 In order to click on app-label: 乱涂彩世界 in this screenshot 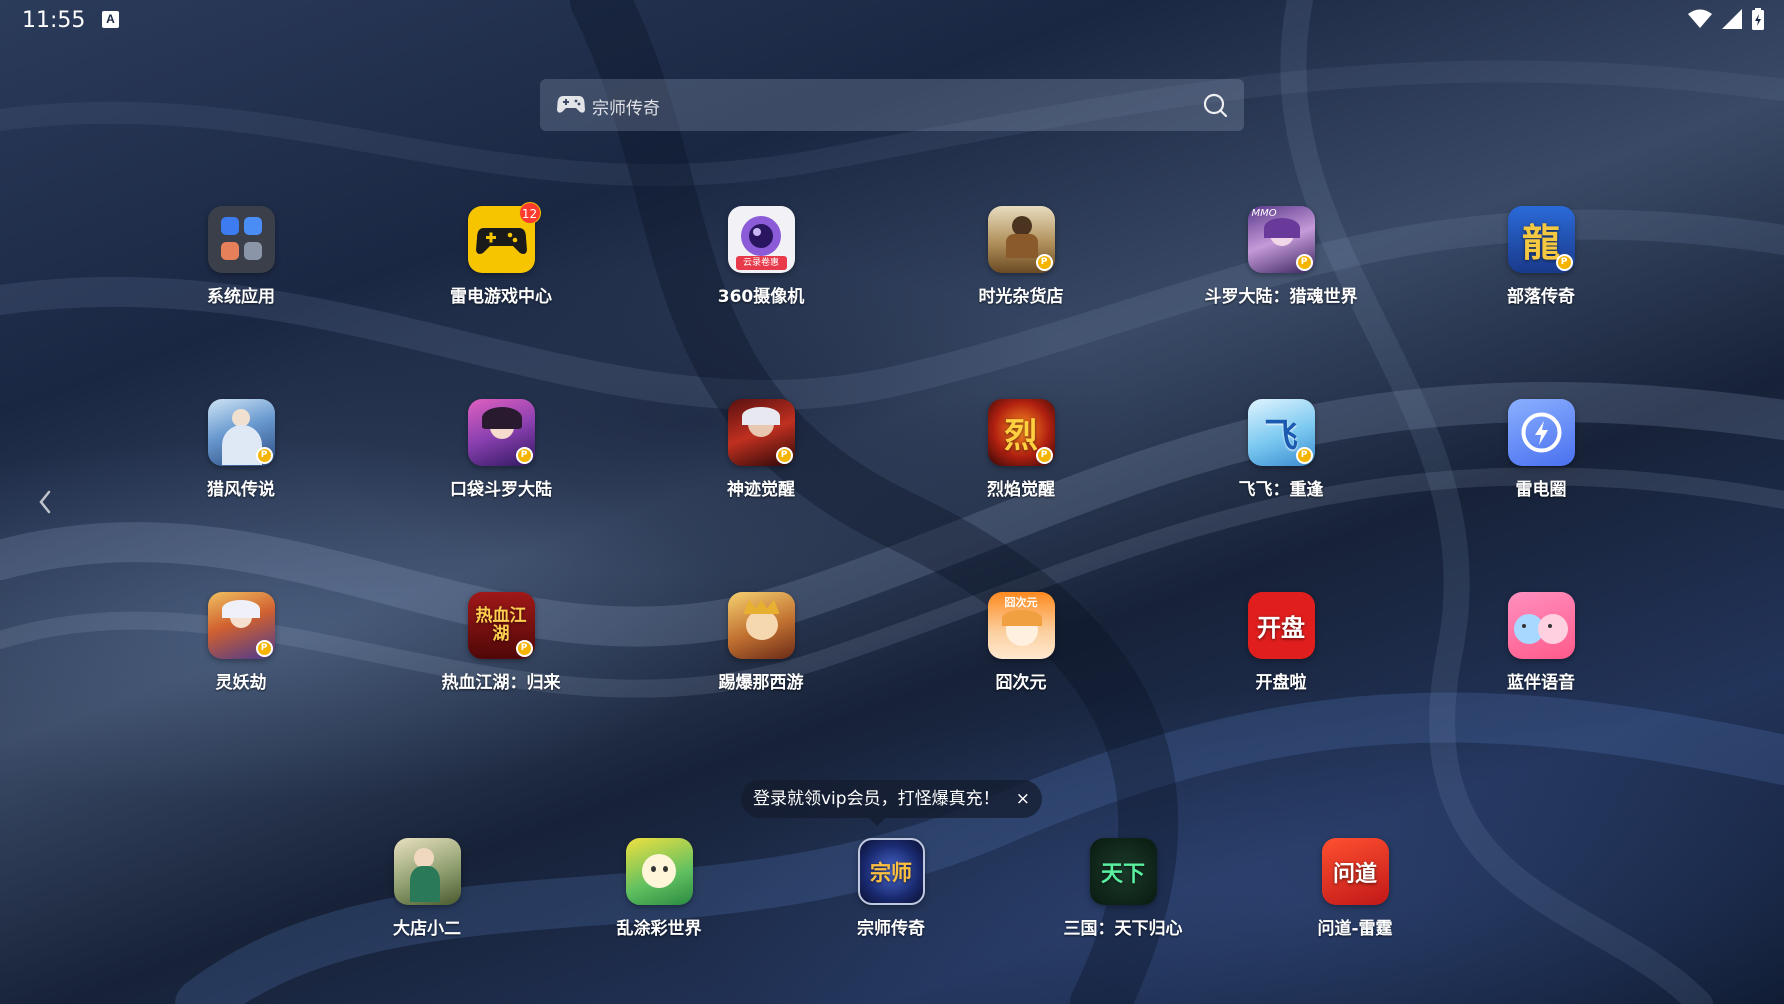, I will do `click(659, 929)`.